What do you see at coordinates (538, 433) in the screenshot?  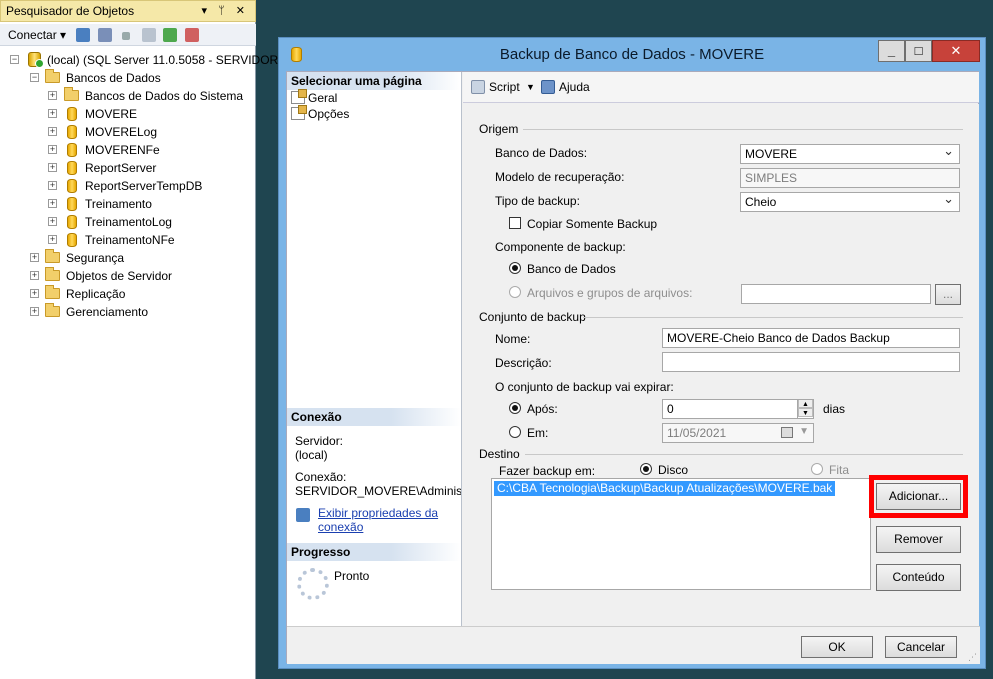 I see `expire-on-label: Em:` at bounding box center [538, 433].